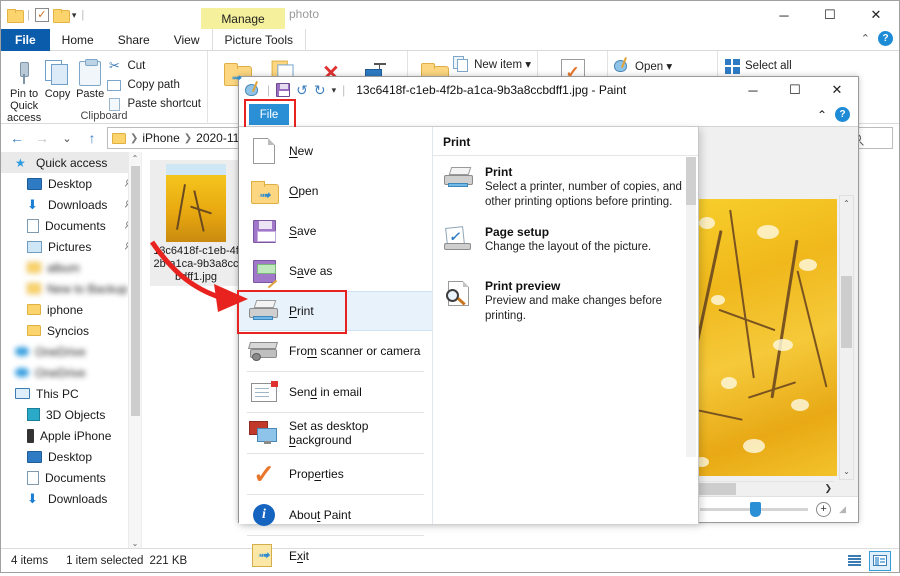  I want to click on sidebar-item-label: New to Backup, so click(87, 288).